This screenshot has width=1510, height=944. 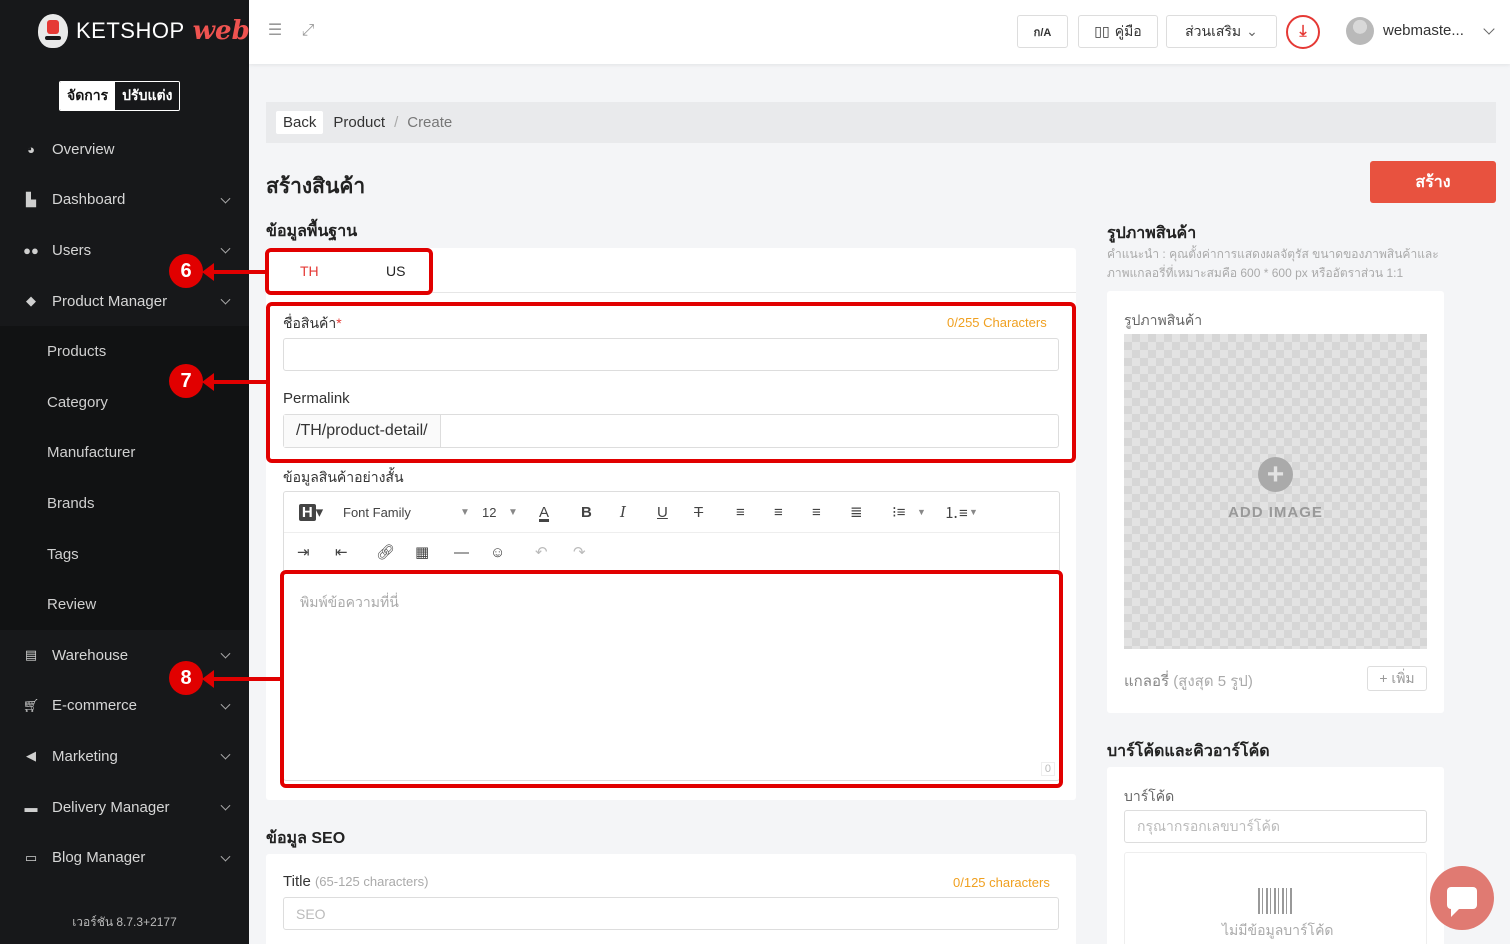 What do you see at coordinates (1489, 29) in the screenshot?
I see `user-chevron-down-icon` at bounding box center [1489, 29].